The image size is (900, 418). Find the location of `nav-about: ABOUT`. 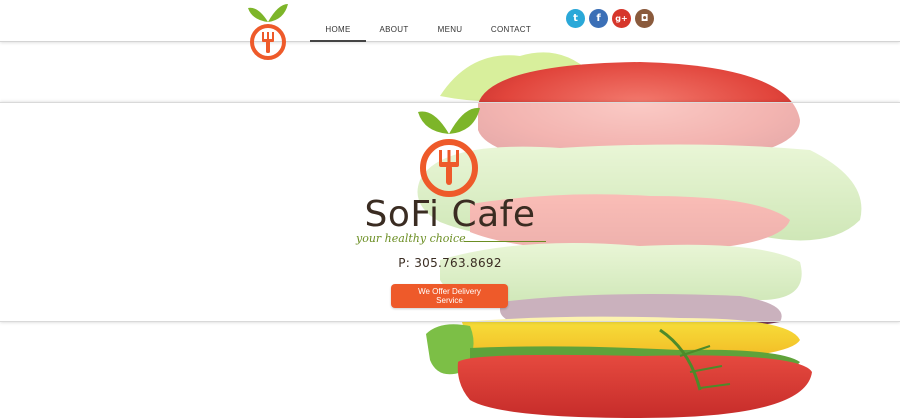

nav-about: ABOUT is located at coordinates (394, 30).